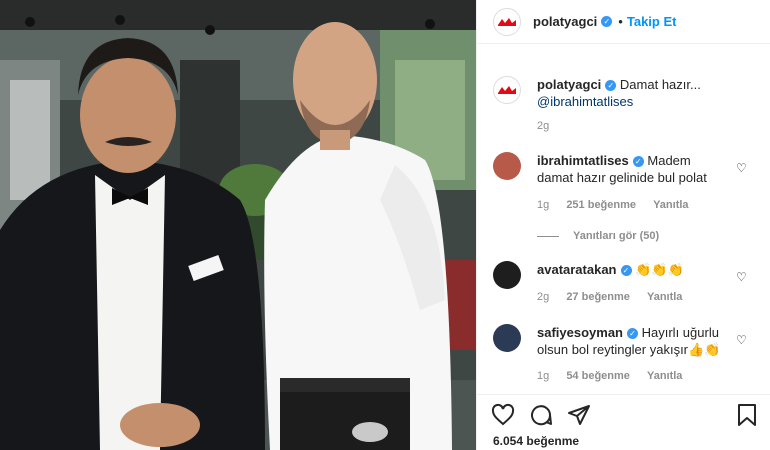 This screenshot has width=770, height=450. What do you see at coordinates (616, 236) in the screenshot?
I see `view-replies-label: Yanıtları gör (50)` at bounding box center [616, 236].